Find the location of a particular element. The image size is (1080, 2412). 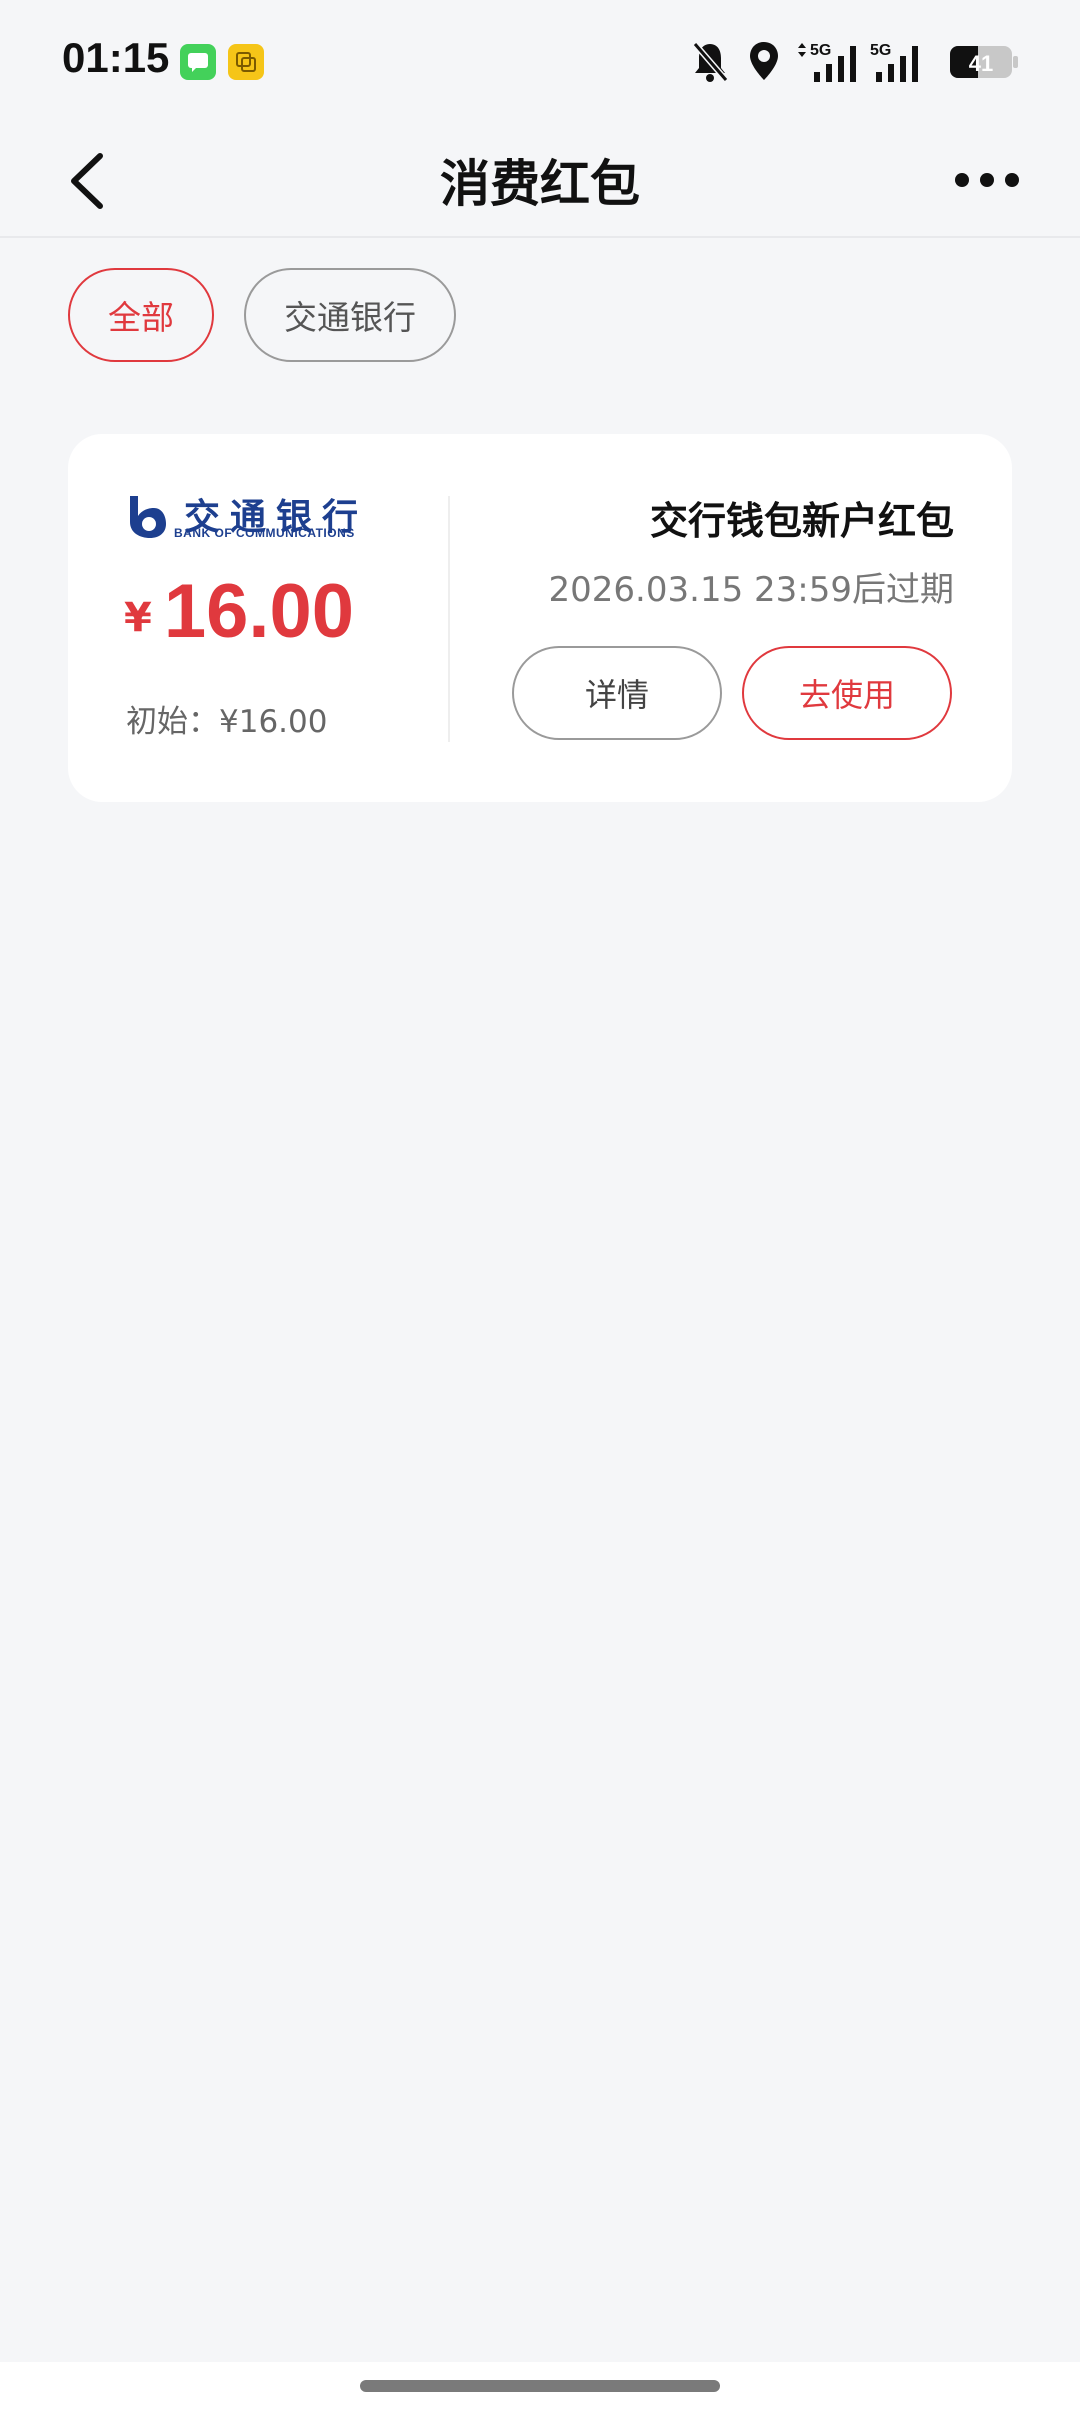

status-time: 01:15 is located at coordinates (116, 57).